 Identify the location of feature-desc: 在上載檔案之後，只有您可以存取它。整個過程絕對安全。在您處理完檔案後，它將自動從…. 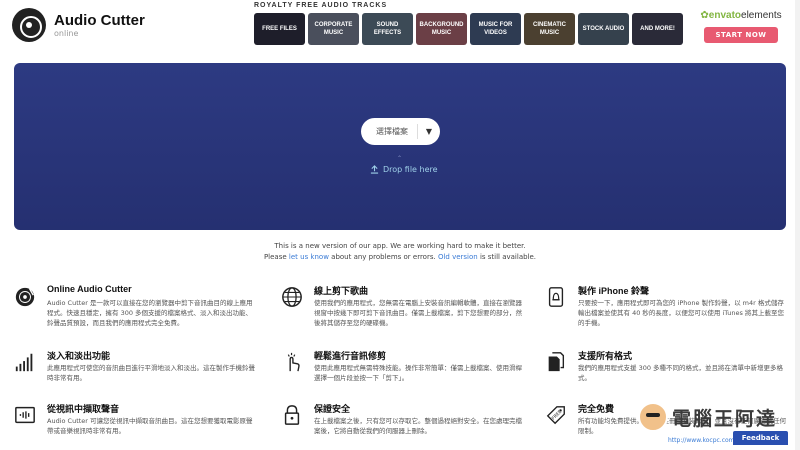
(418, 426).